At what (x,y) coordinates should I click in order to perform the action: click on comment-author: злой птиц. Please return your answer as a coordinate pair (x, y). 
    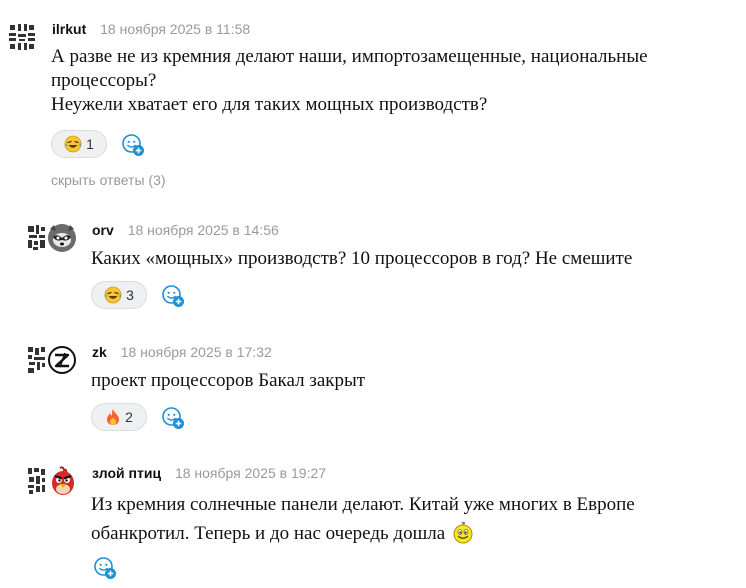
    Looking at the image, I should click on (126, 473).